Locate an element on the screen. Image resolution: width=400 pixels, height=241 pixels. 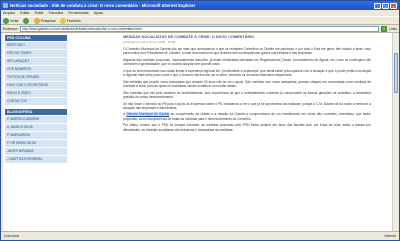
blog-link: P. DR MARIO SILVA is located at coordinates (36, 143).